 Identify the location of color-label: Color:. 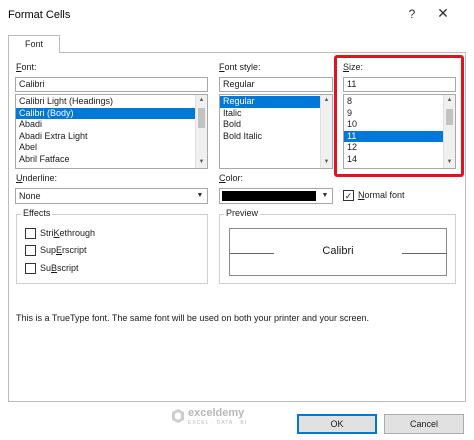
(231, 178).